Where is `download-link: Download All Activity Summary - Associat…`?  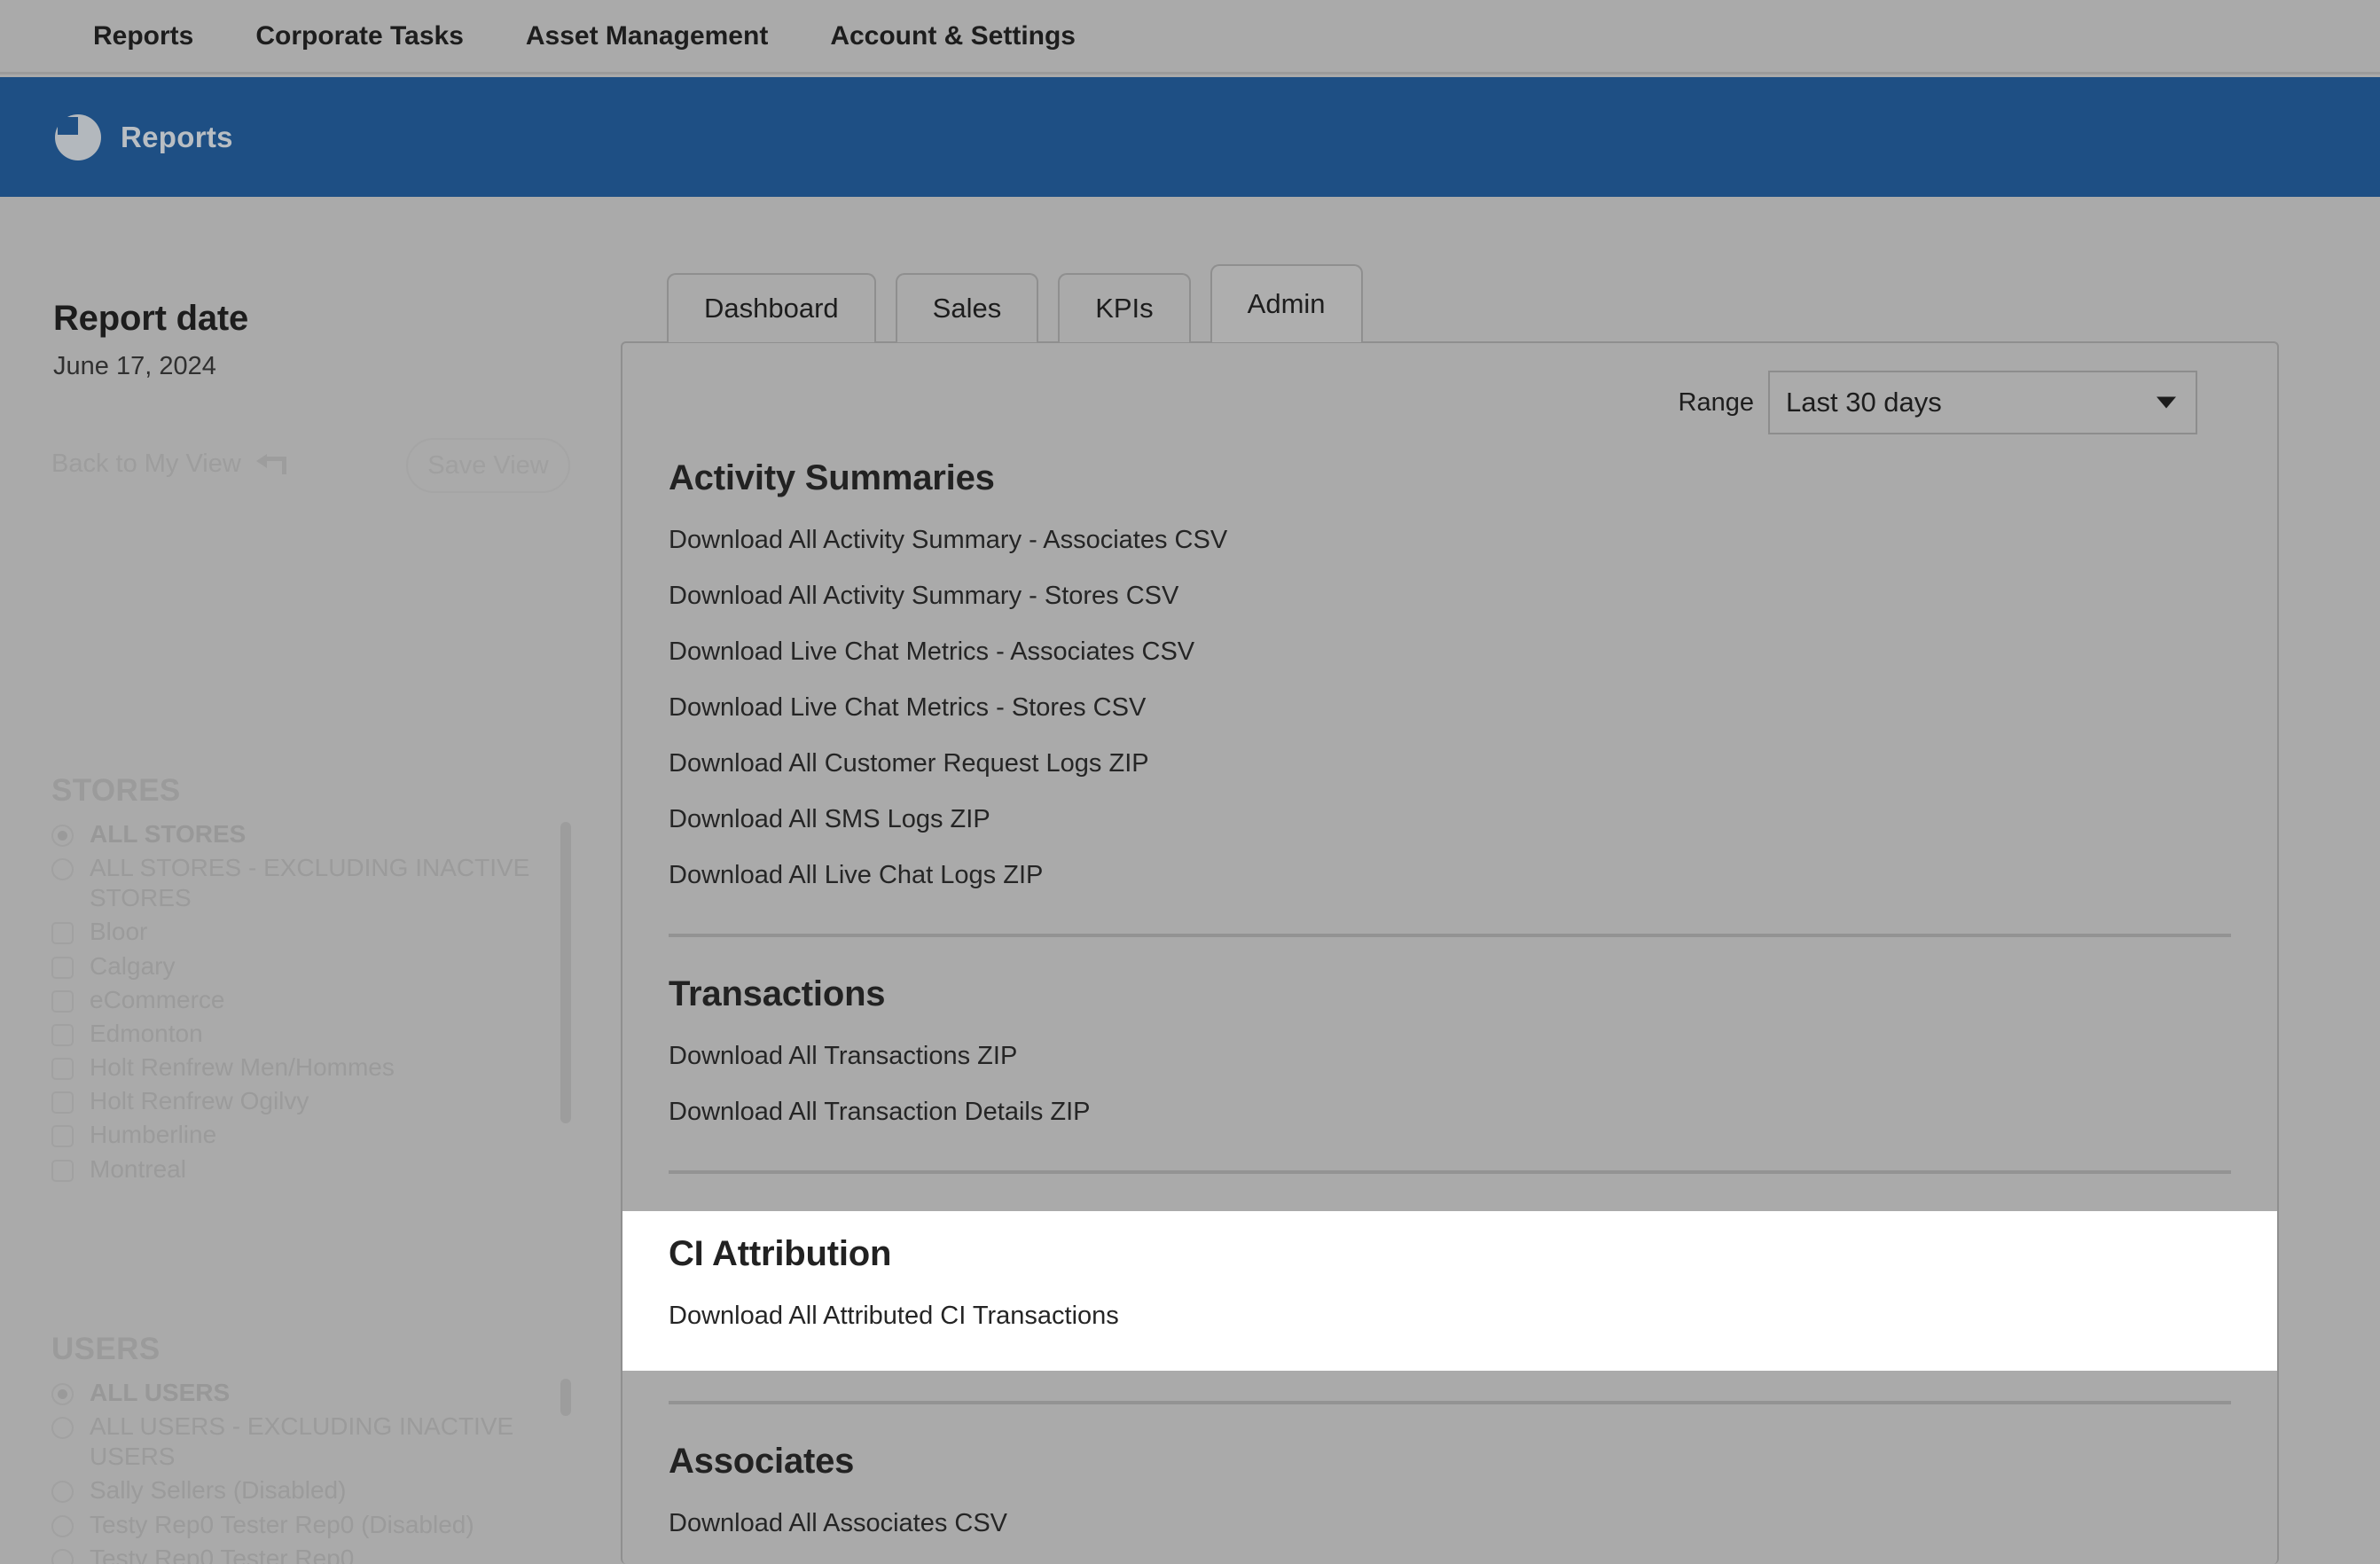
download-link: Download All Activity Summary - Associat… is located at coordinates (1450, 540).